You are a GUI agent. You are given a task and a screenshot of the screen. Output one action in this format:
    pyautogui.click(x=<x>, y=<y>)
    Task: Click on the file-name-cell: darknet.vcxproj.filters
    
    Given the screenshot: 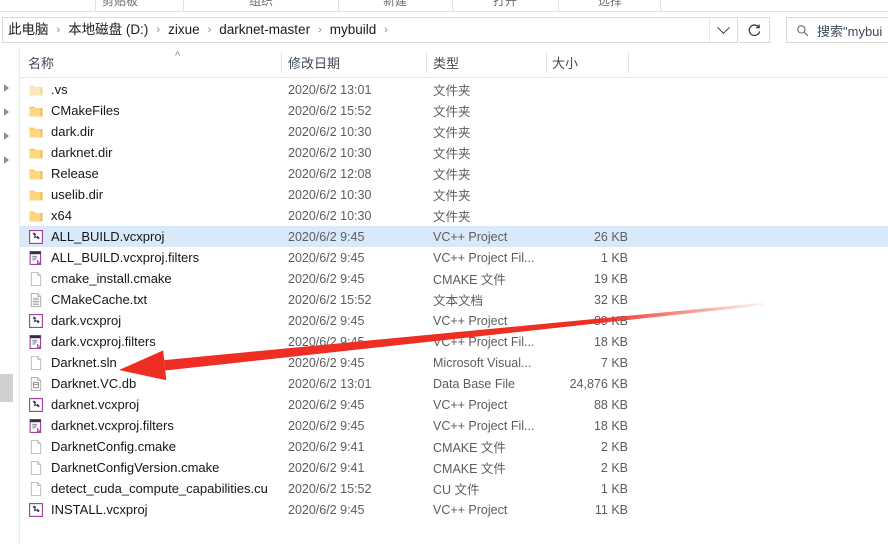 What is the action you would take?
    pyautogui.click(x=150, y=425)
    